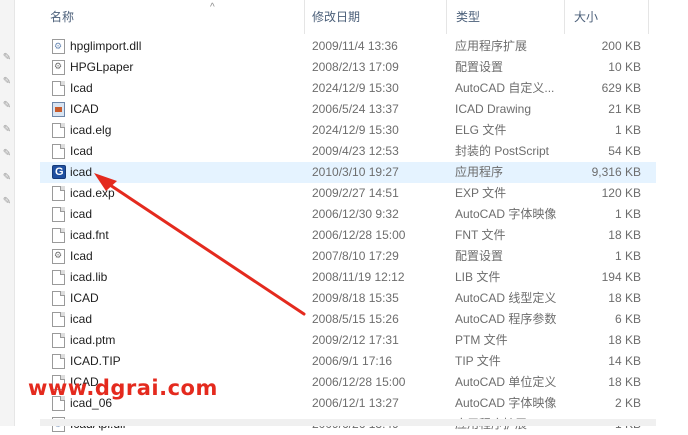 The width and height of the screenshot is (688, 435). What do you see at coordinates (355, 319) in the screenshot?
I see `file-modified-date: 2008/5/15 15:26` at bounding box center [355, 319].